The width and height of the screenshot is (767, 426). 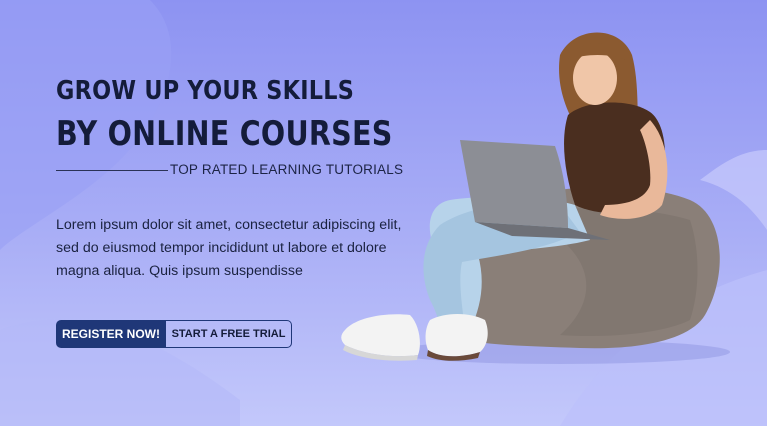 I want to click on laptop, so click(x=514, y=184).